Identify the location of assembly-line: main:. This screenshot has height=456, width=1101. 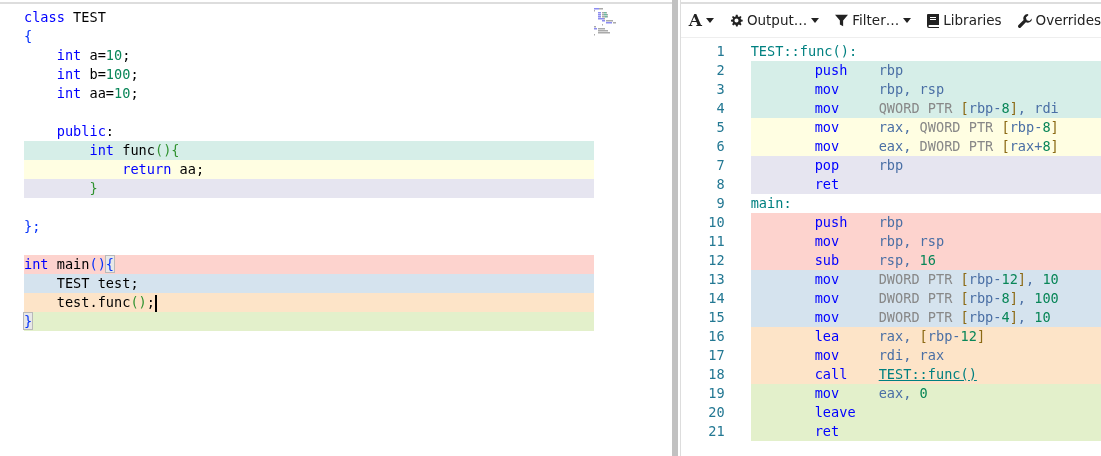
(771, 203).